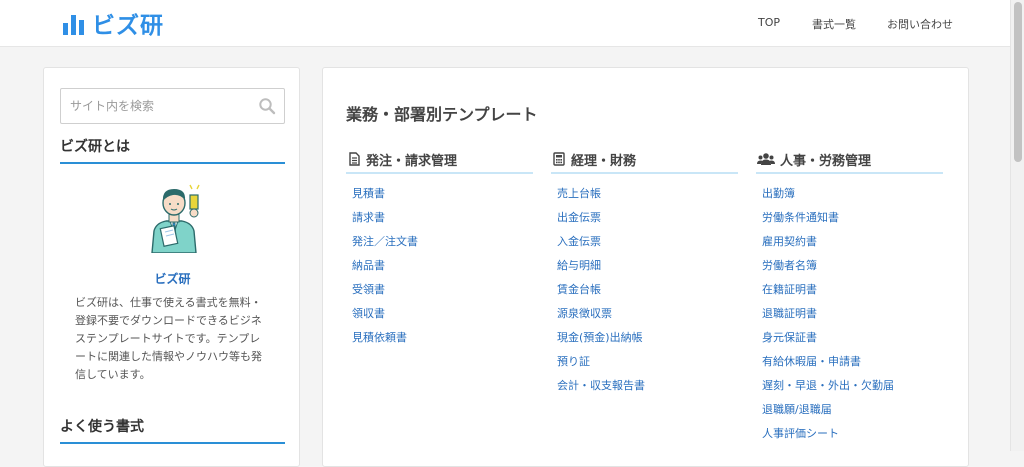 The height and width of the screenshot is (467, 1024). Describe the element at coordinates (368, 265) in the screenshot. I see `template-link: 納品書` at that location.